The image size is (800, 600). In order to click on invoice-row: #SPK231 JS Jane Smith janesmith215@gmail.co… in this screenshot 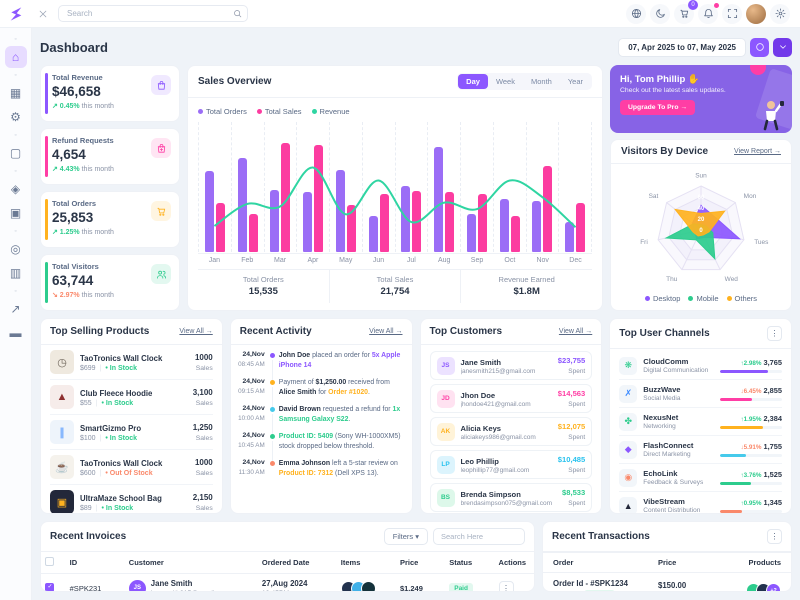, I will do `click(287, 583)`.